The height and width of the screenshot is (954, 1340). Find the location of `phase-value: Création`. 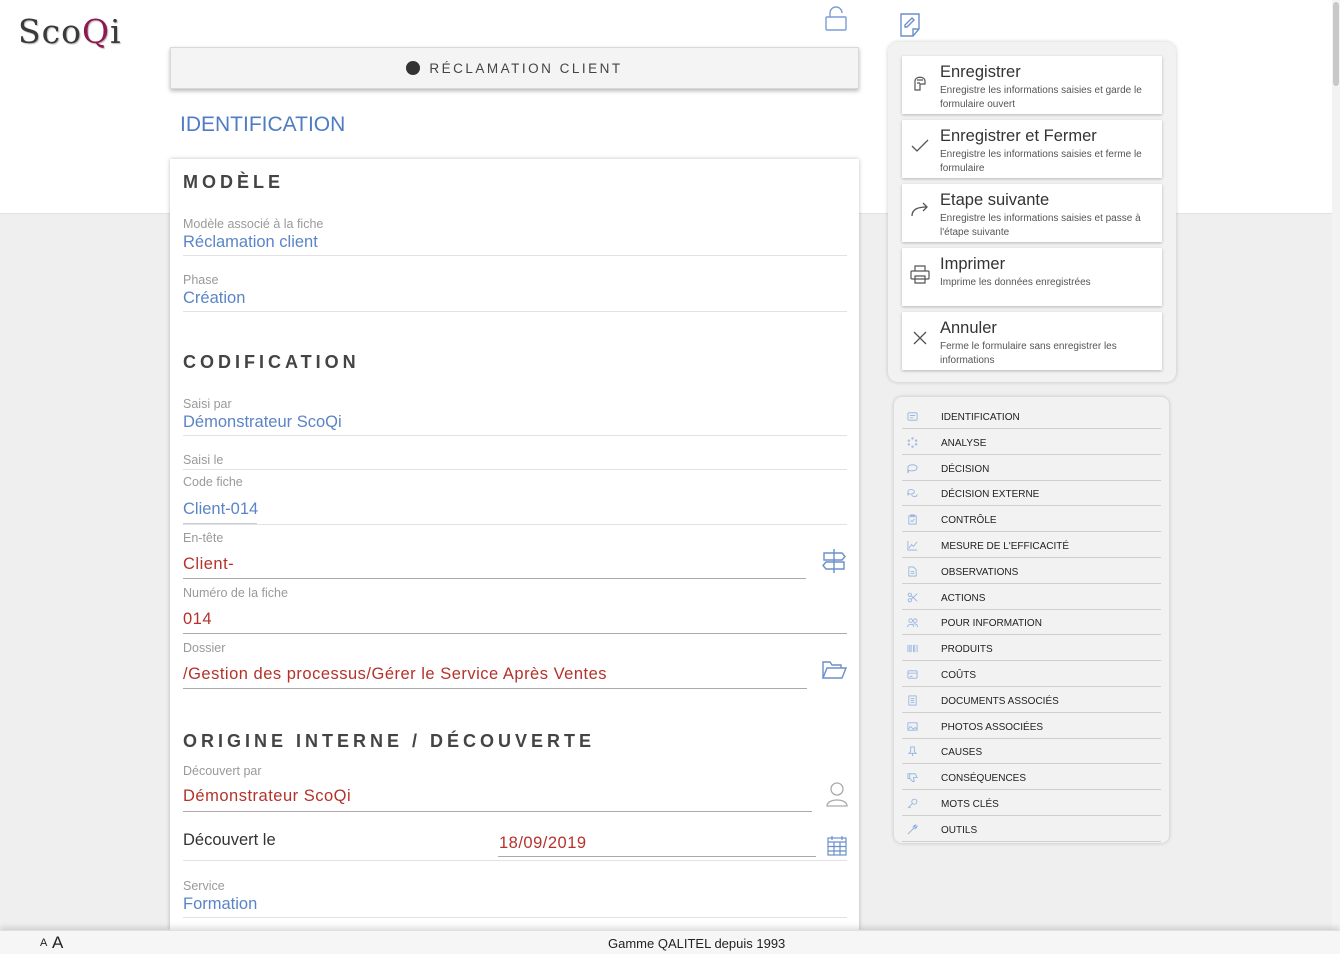

phase-value: Création is located at coordinates (214, 298).